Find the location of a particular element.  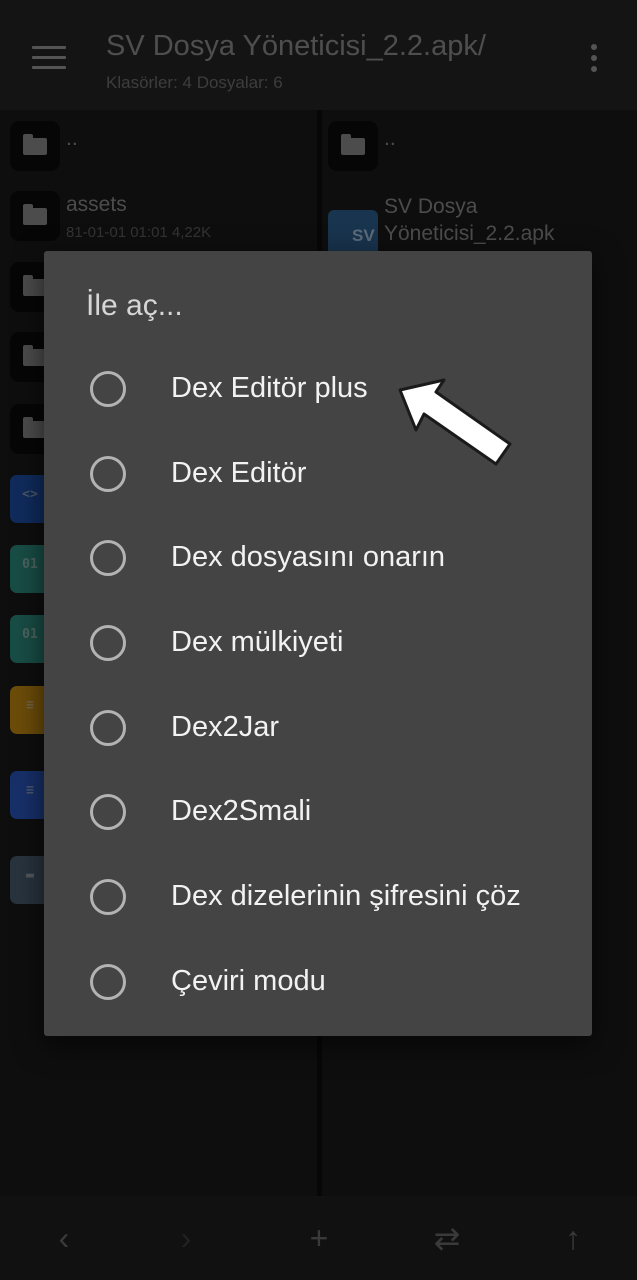

option-translation-mode: Çeviri modu is located at coordinates (318, 981).